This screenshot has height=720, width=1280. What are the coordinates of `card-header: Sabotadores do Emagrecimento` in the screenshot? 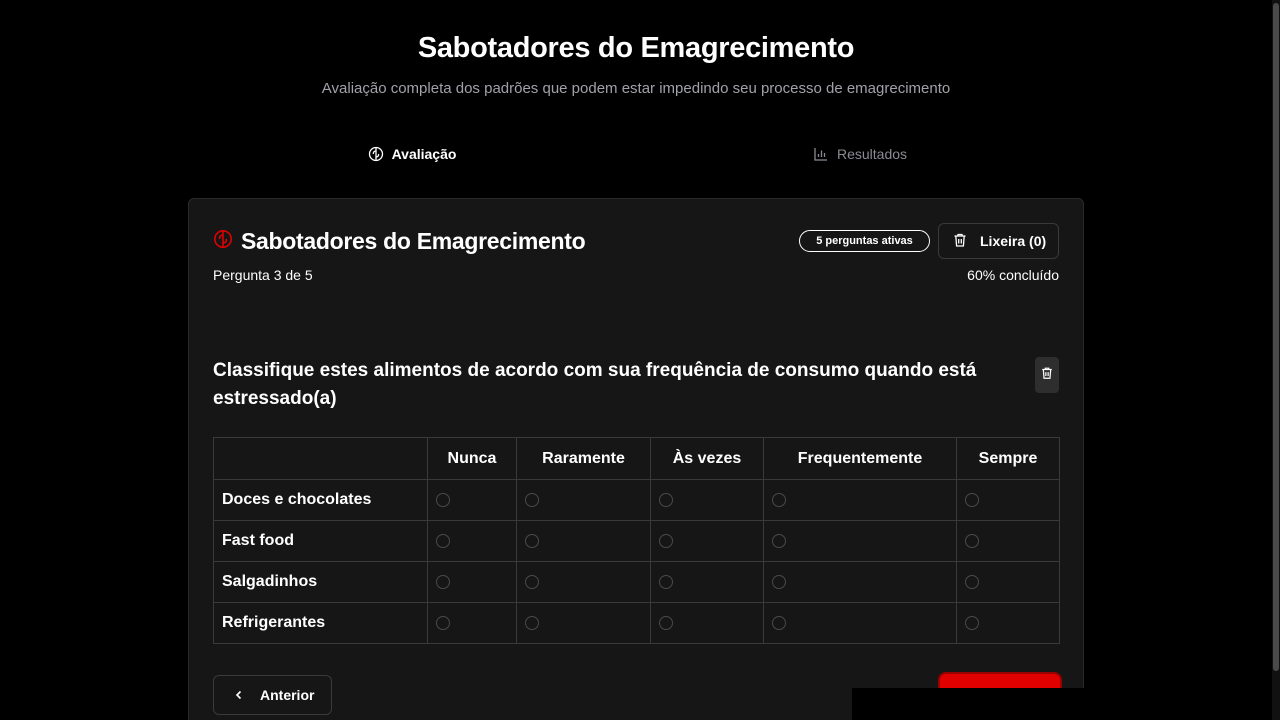 It's located at (399, 241).